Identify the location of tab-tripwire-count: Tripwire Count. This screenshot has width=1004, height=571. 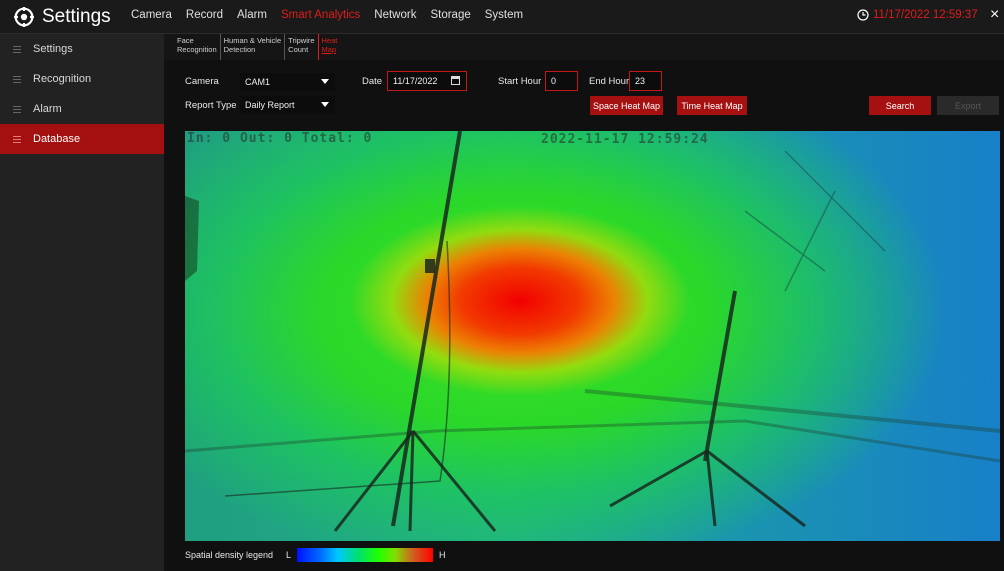
(300, 47).